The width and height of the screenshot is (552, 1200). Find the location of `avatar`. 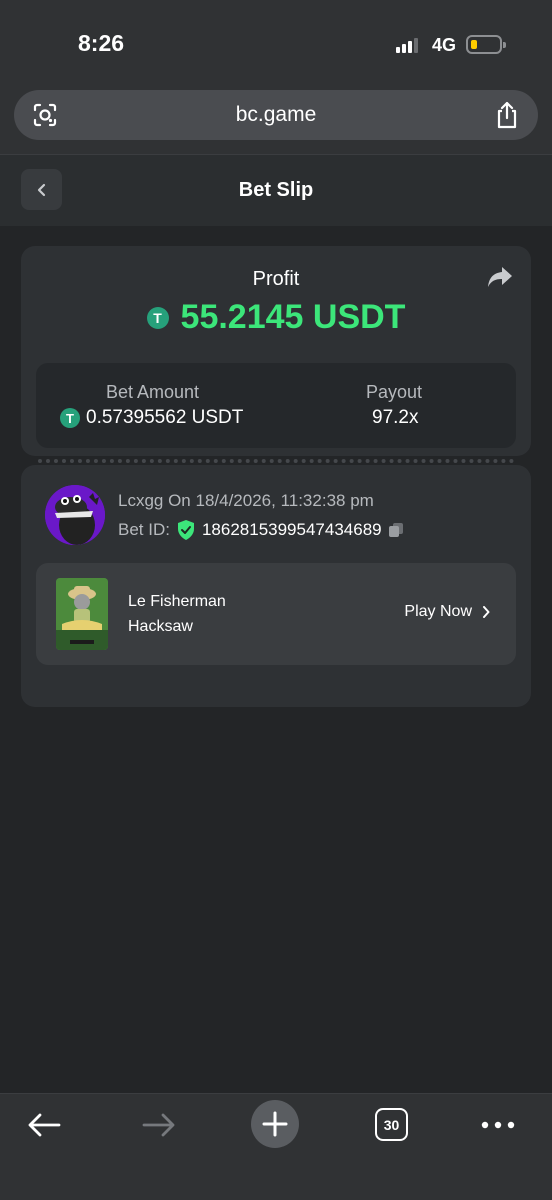

avatar is located at coordinates (75, 515).